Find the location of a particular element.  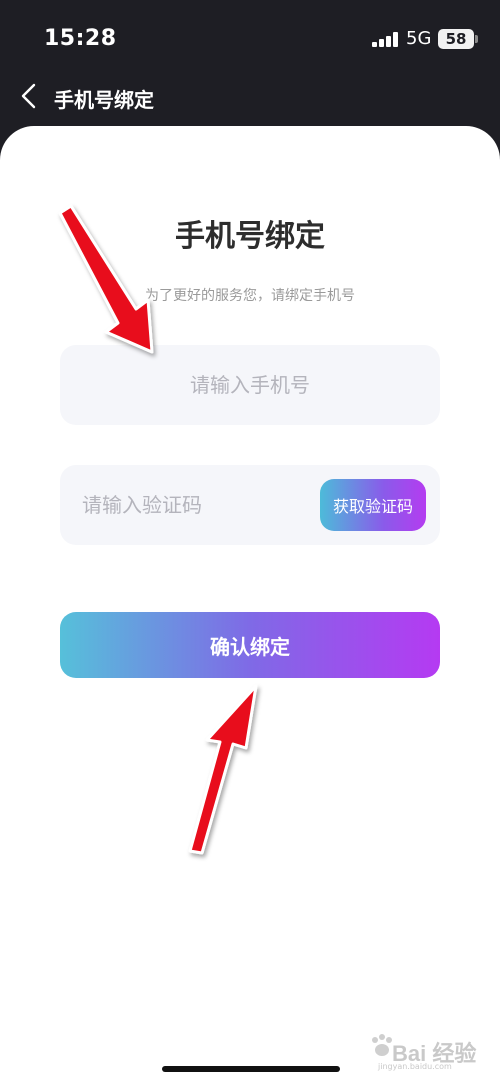

home-indicator is located at coordinates (251, 1069).